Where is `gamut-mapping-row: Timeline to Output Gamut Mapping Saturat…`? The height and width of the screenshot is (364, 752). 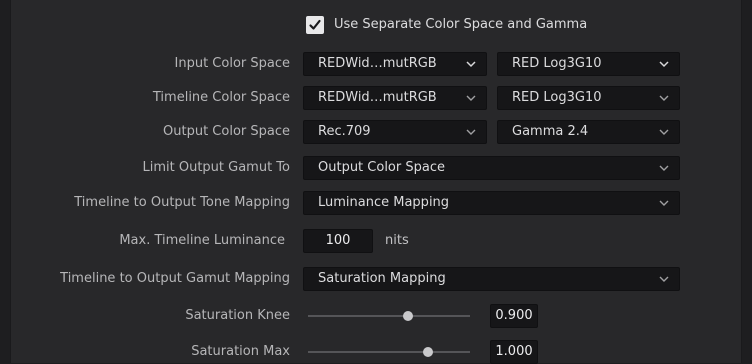 gamut-mapping-row: Timeline to Output Gamut Mapping Saturat… is located at coordinates (376, 279).